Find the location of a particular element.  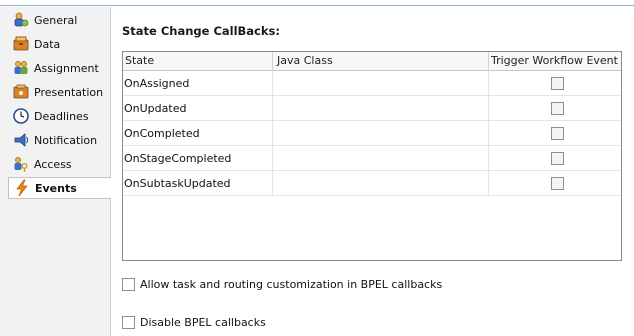

sidebar-item-label: General is located at coordinates (56, 20).